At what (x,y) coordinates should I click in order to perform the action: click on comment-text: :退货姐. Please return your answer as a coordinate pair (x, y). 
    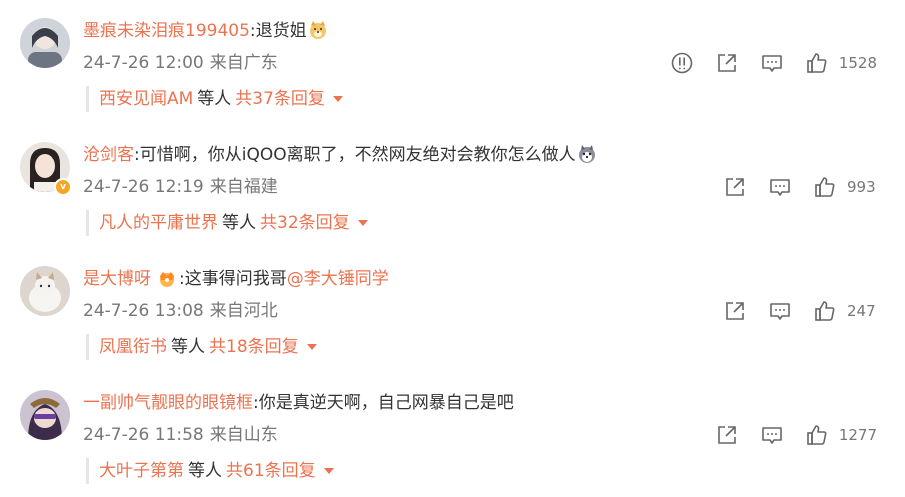
    Looking at the image, I should click on (278, 31).